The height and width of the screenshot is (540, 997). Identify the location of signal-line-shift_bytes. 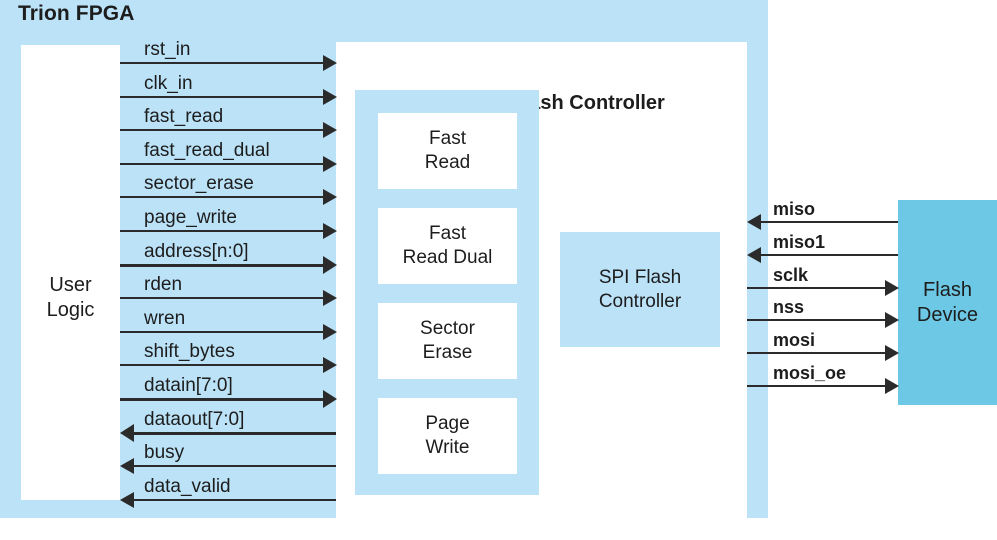
(221, 365).